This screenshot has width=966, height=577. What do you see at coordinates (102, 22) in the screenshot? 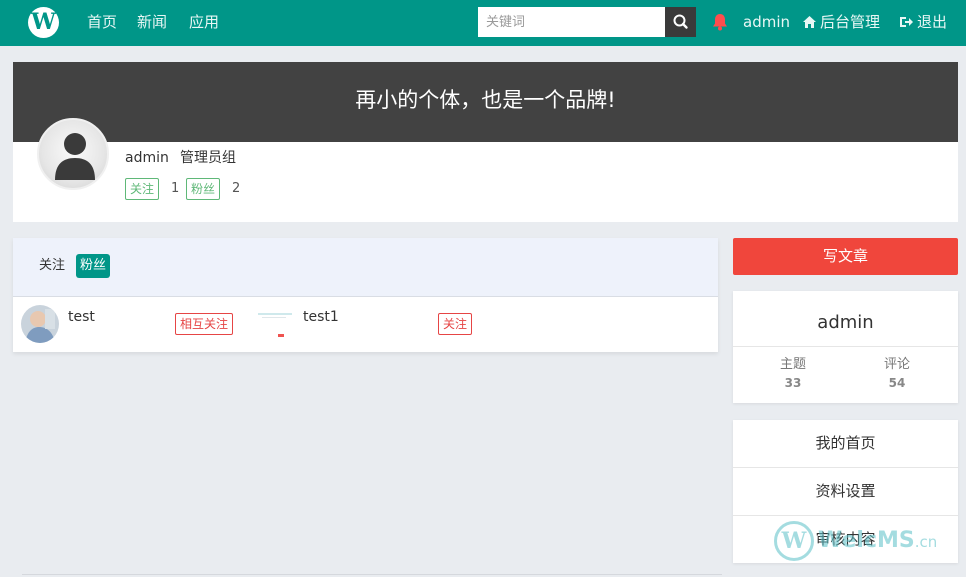
I see `nav-home: 首页` at bounding box center [102, 22].